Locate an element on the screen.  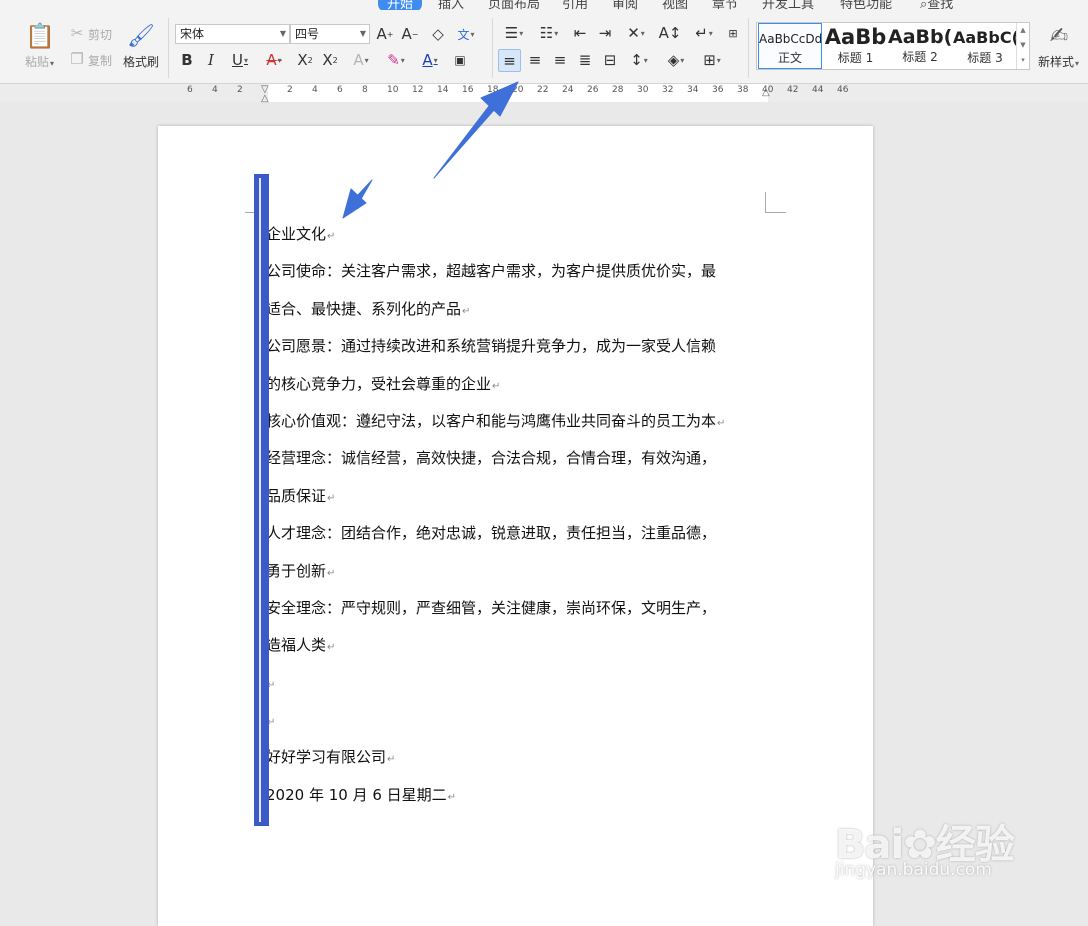
doc-paragraph: 适合、最快捷、系列化的产品↵ is located at coordinates (526, 309).